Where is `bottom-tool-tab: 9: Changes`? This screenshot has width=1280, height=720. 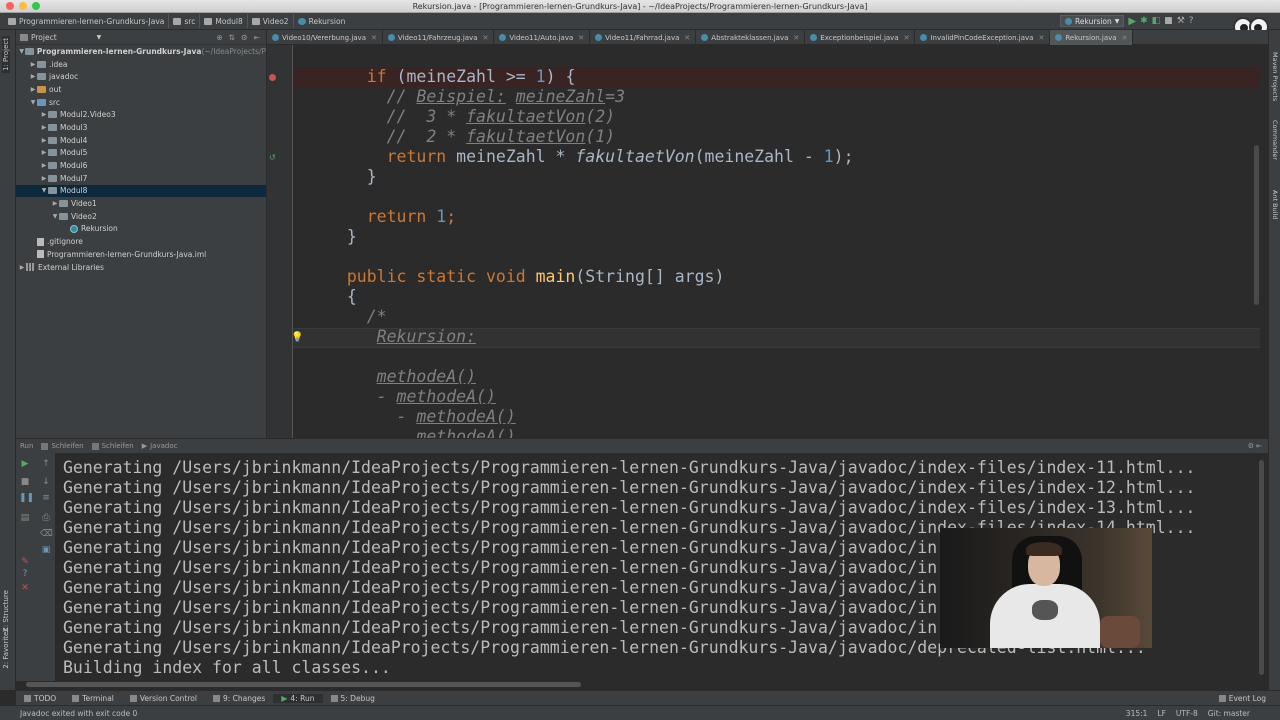 bottom-tool-tab: 9: Changes is located at coordinates (239, 698).